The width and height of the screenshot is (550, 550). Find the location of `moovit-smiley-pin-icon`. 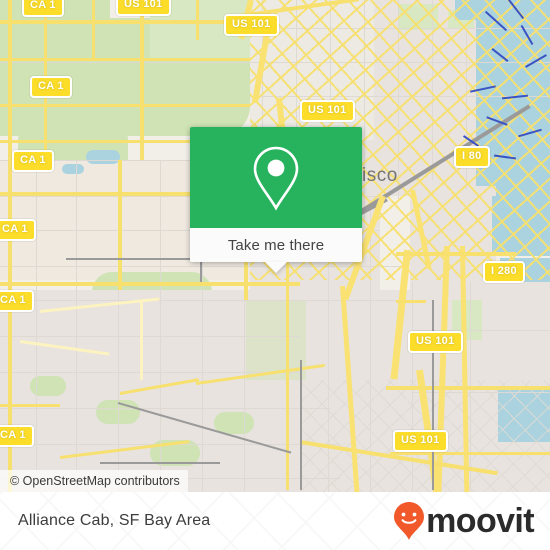

moovit-smiley-pin-icon is located at coordinates (409, 521).